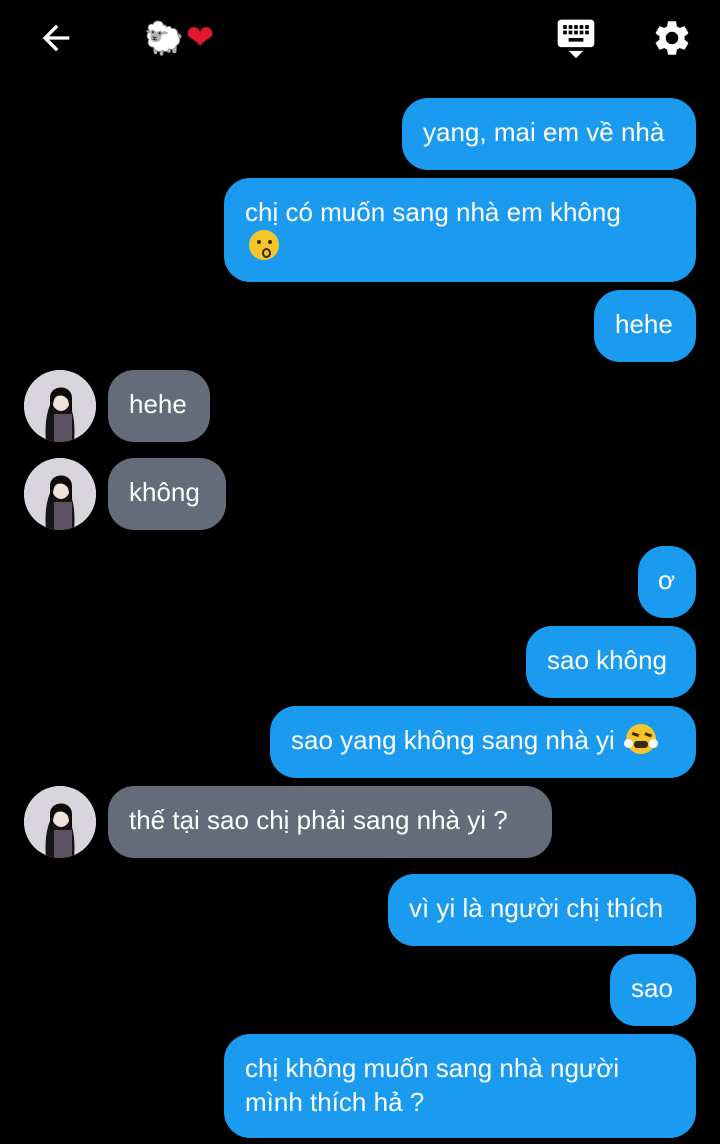 The image size is (720, 1144). I want to click on sheep-emoji-icon: 🐑, so click(164, 38).